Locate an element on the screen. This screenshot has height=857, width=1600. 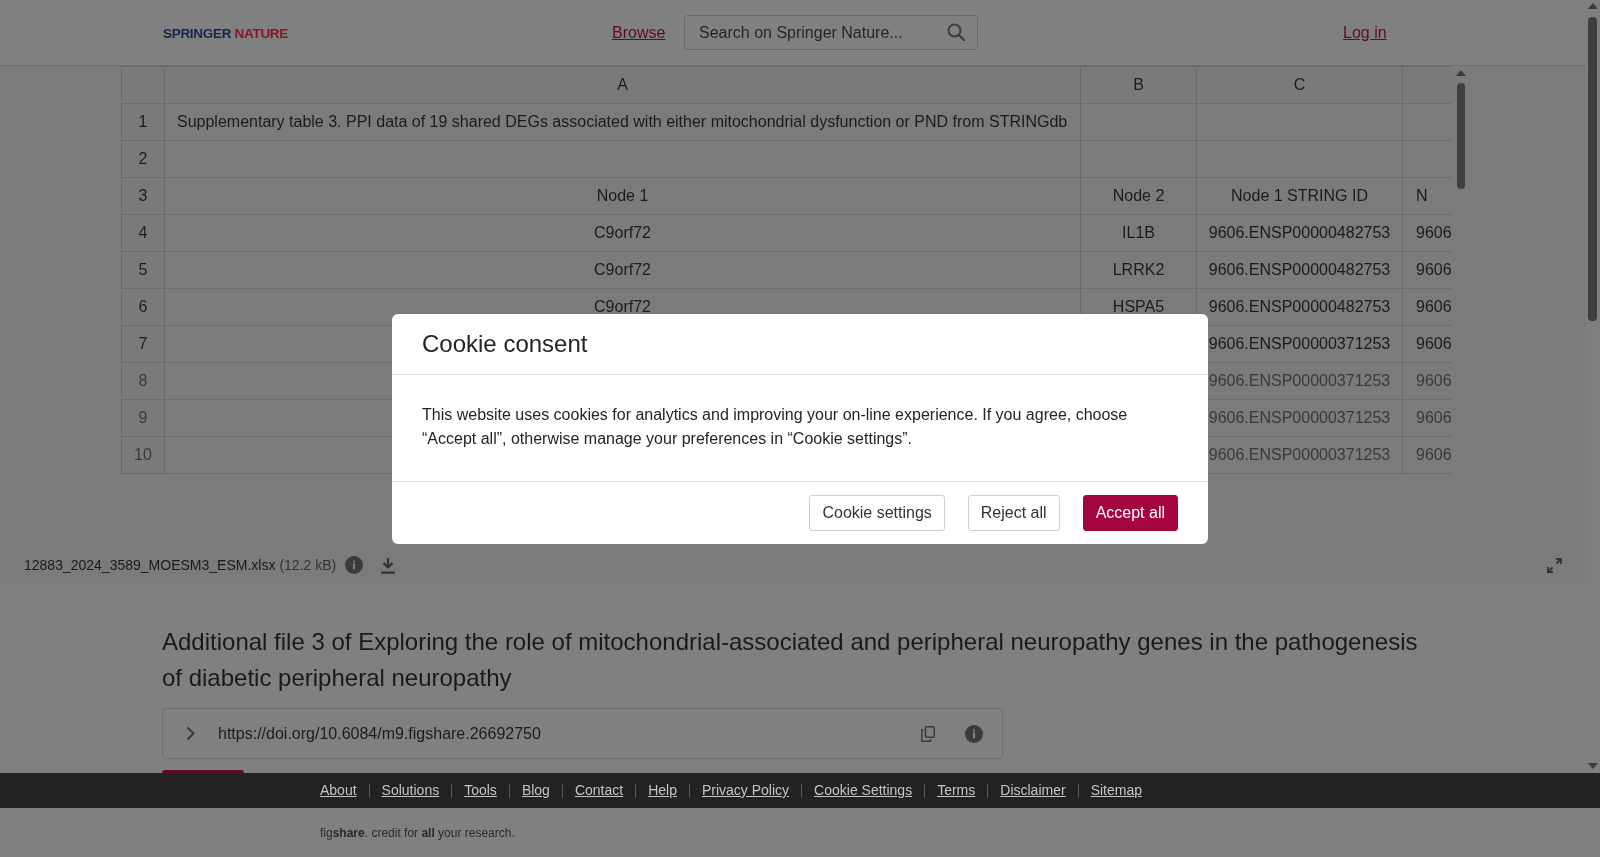
footer-link: Disclaimer is located at coordinates (1033, 790).